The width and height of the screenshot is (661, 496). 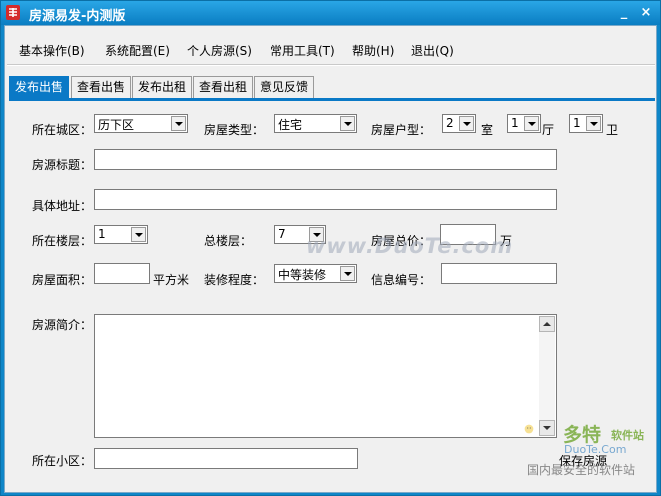 I want to click on community-label: 所在小区：, so click(x=62, y=461).